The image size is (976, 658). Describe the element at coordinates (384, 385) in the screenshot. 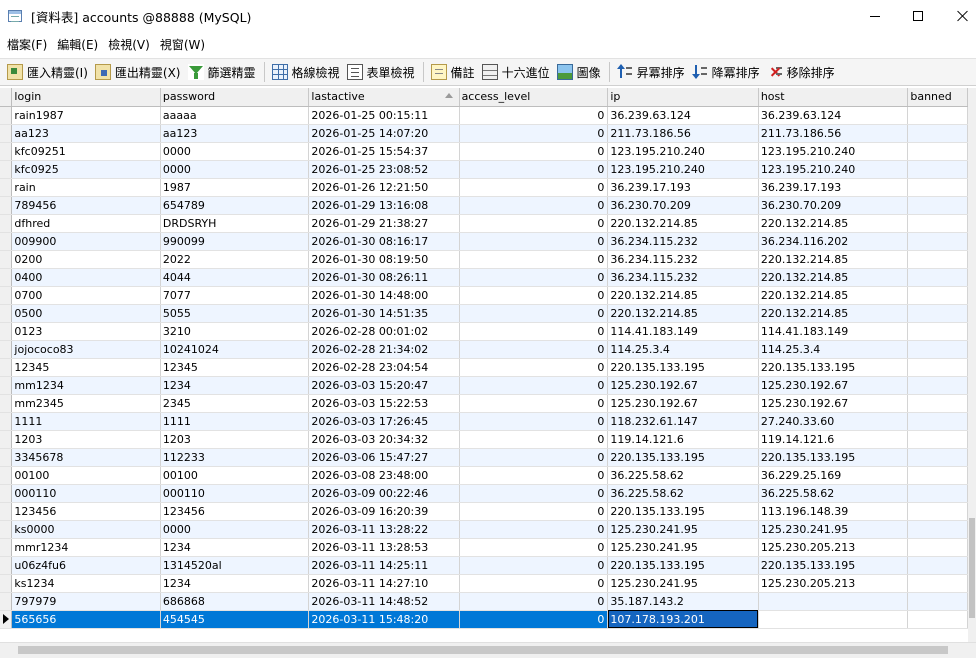

I see `cell-lastactive: 2026-03-03 15:20:47` at that location.